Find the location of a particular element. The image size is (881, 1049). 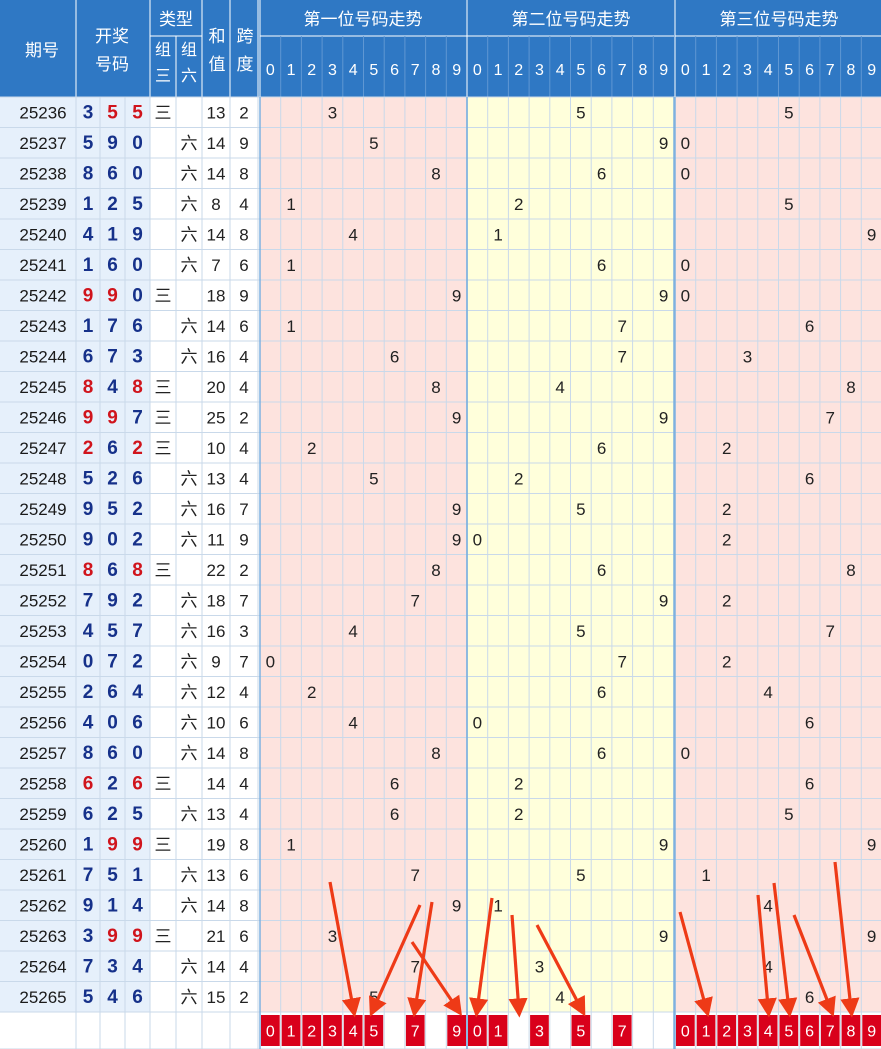

pos1-trend-digit: 9 is located at coordinates (456, 509).